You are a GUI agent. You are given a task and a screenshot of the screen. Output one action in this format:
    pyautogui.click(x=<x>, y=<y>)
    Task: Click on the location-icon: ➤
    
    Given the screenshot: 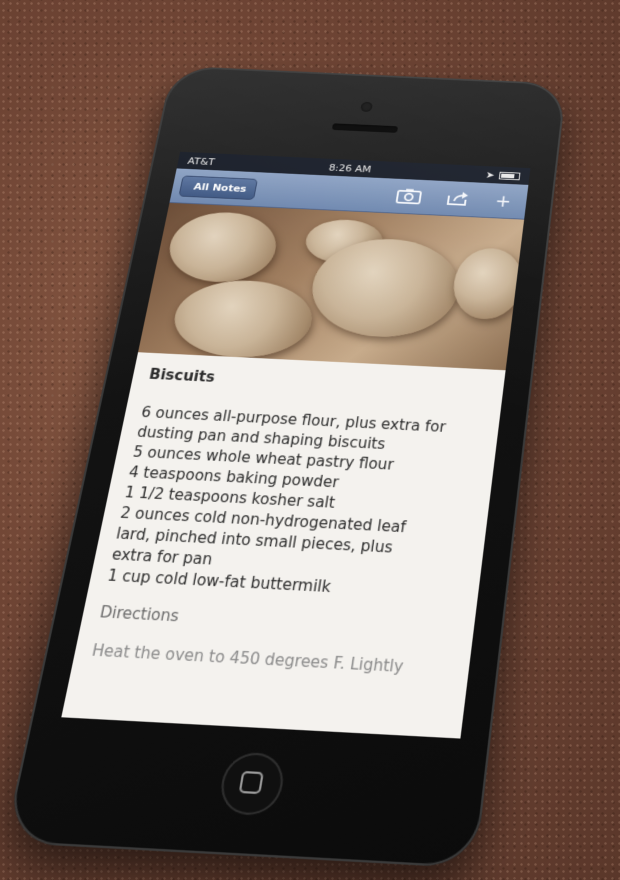 What is the action you would take?
    pyautogui.click(x=490, y=174)
    